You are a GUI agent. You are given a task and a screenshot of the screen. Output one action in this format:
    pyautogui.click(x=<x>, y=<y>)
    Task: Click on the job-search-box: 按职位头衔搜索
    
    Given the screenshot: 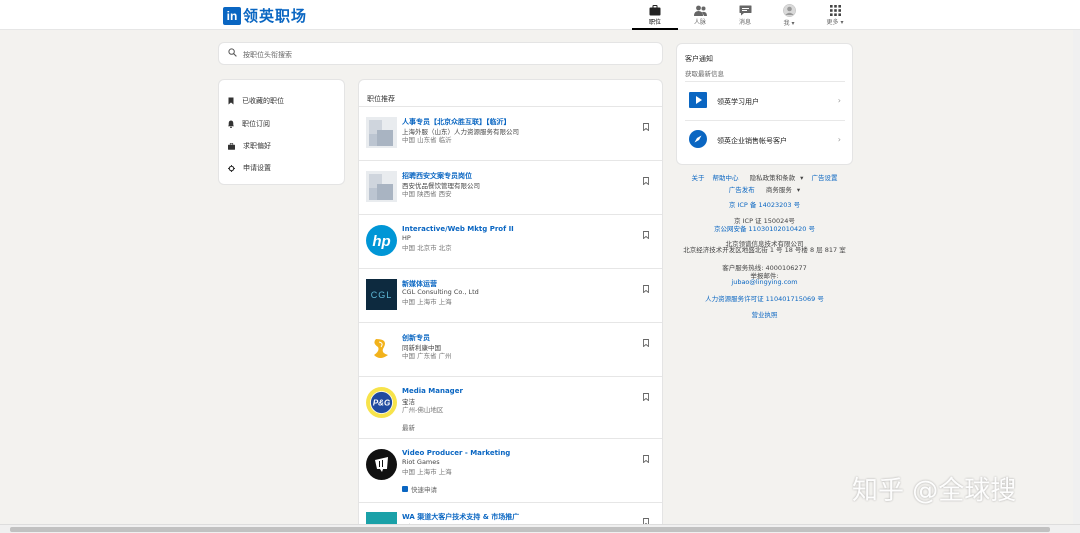 What is the action you would take?
    pyautogui.click(x=440, y=53)
    